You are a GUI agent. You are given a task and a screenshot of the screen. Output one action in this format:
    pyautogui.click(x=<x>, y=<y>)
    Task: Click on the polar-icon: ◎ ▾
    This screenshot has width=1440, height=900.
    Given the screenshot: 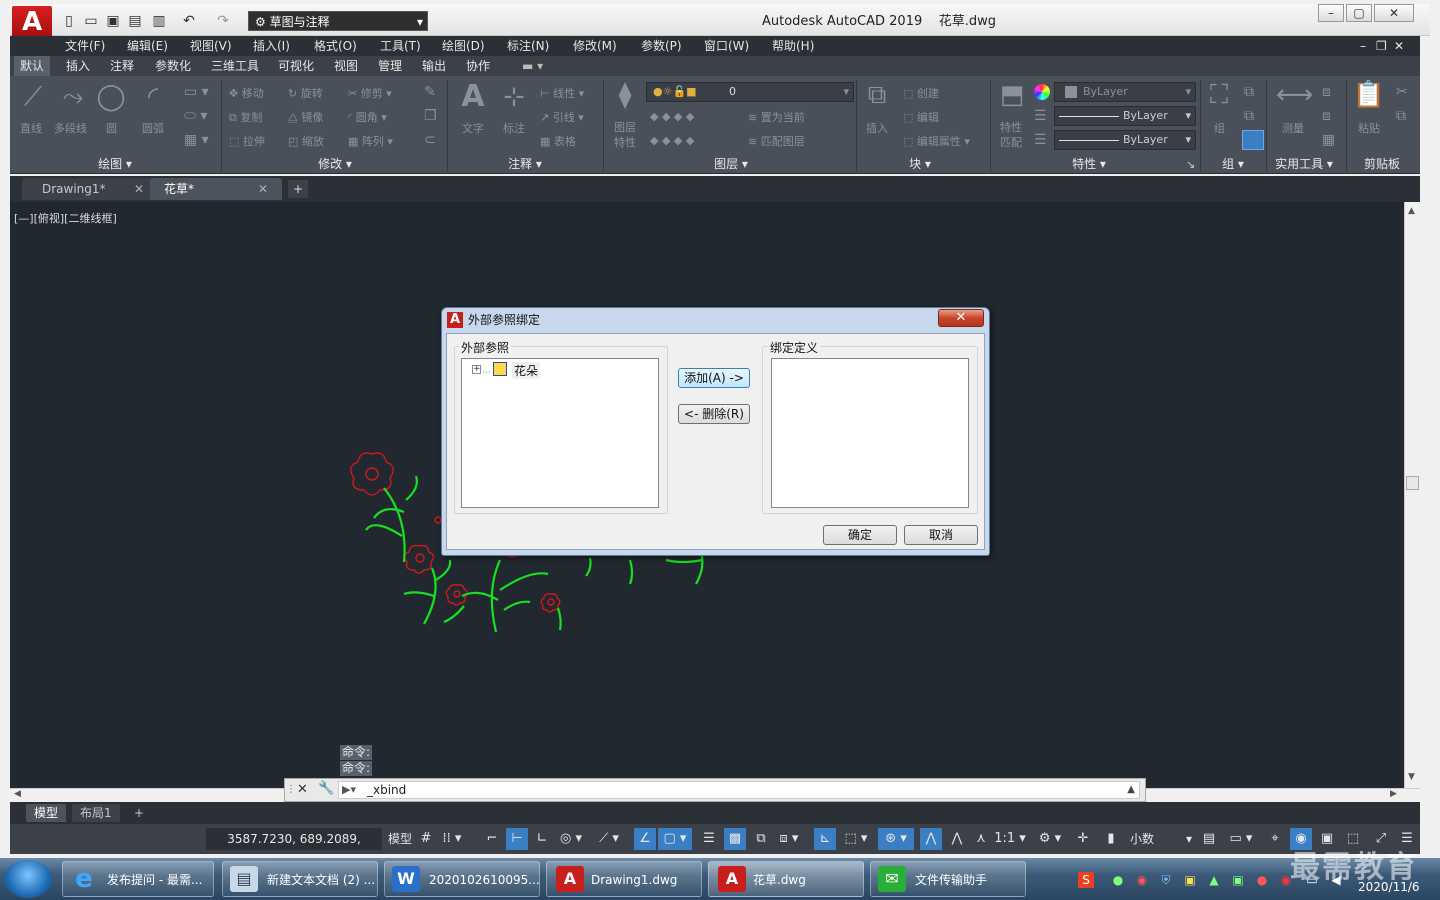 What is the action you would take?
    pyautogui.click(x=571, y=839)
    